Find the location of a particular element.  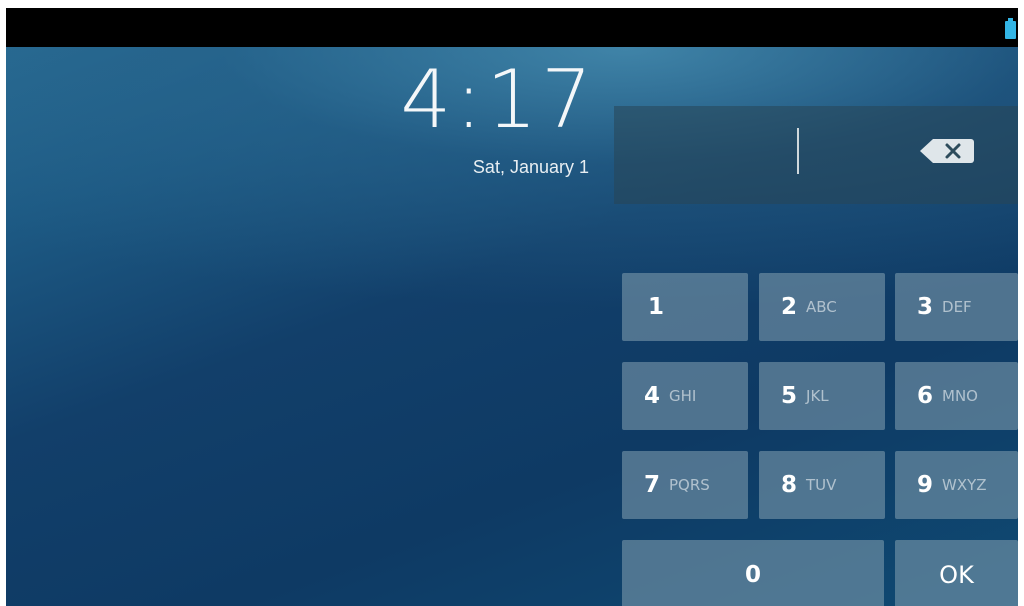

key-6: 6 MNO is located at coordinates (956, 396).